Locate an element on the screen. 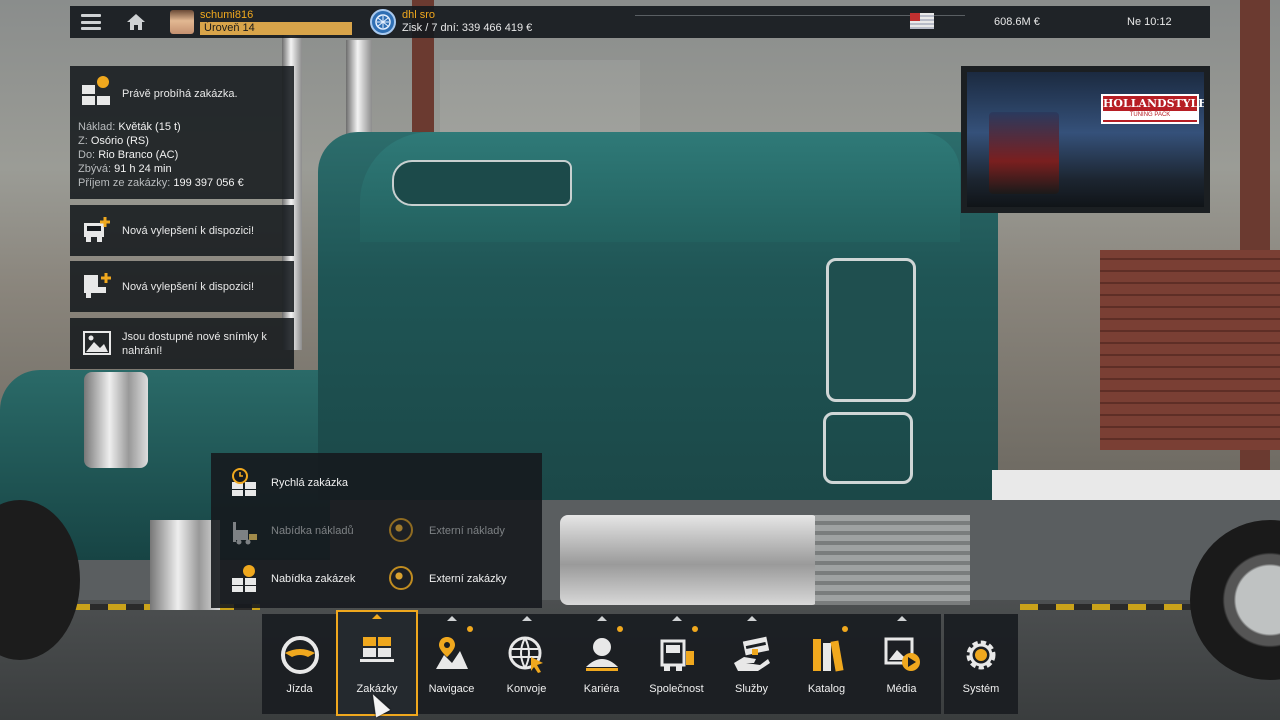 Image resolution: width=1280 pixels, height=720 pixels. company-logo is located at coordinates (383, 22).